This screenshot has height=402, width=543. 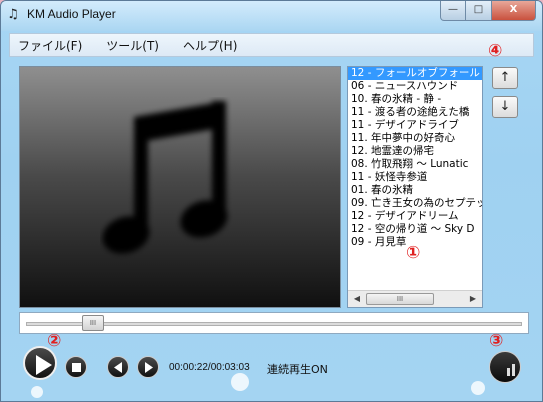 I want to click on minimize-button: —, so click(x=453, y=11).